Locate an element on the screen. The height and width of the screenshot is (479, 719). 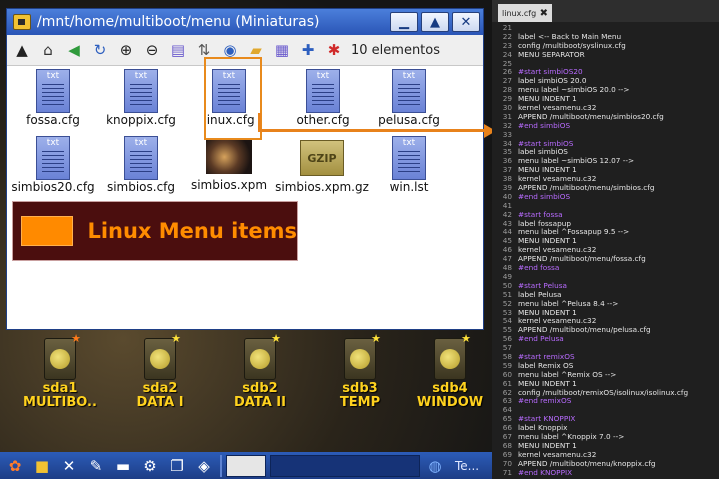
terminal-icon: ▬ is located at coordinates (123, 466).